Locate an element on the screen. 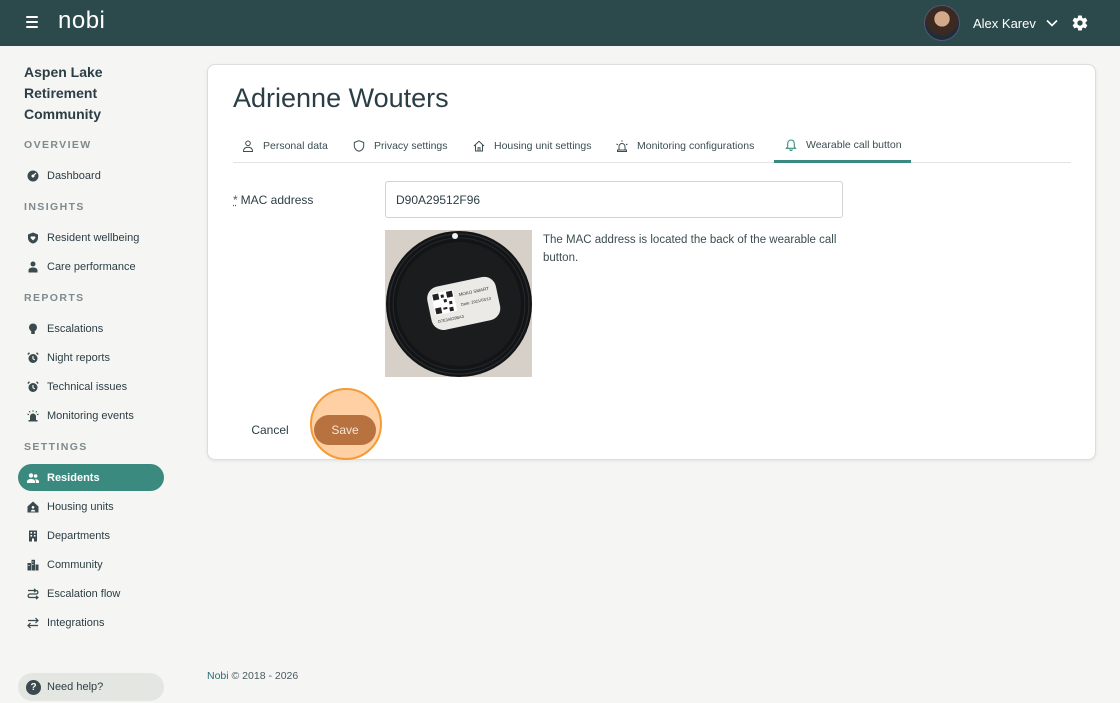 The image size is (1120, 703). tab-label: Housing unit settings is located at coordinates (543, 146).